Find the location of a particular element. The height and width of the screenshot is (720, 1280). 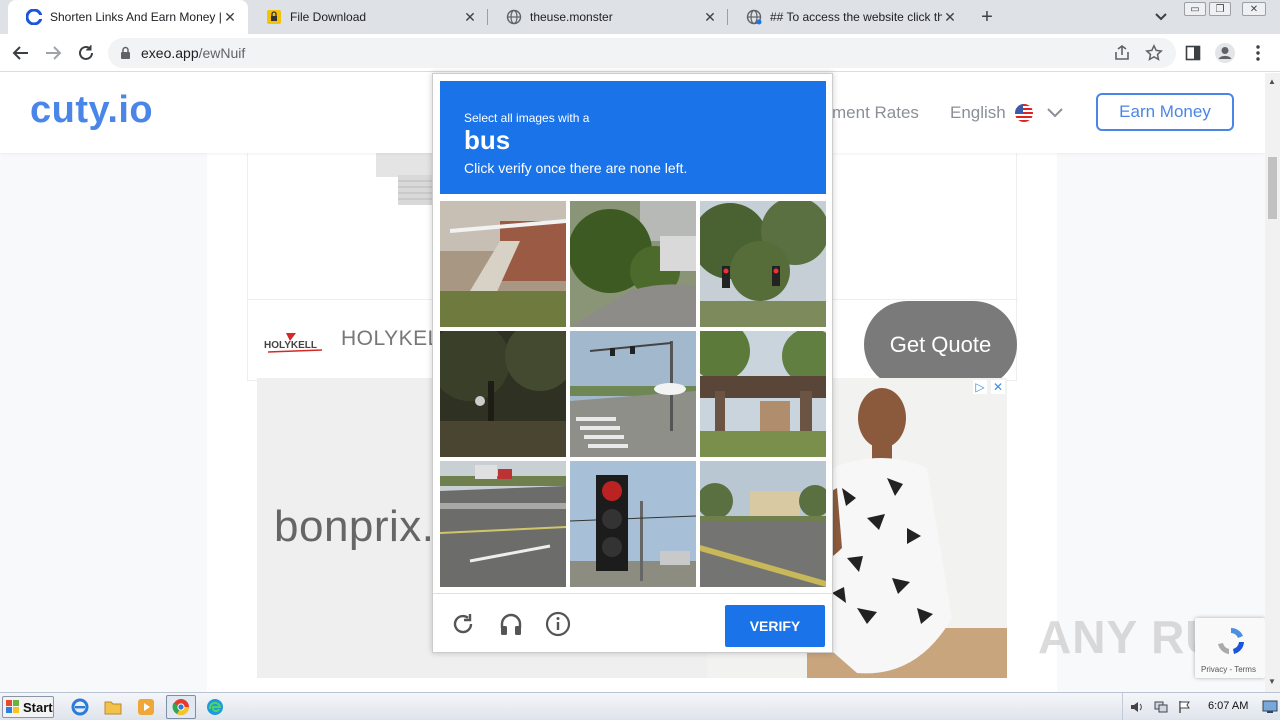

new-tab-plus-icon: + is located at coordinates (987, 17).